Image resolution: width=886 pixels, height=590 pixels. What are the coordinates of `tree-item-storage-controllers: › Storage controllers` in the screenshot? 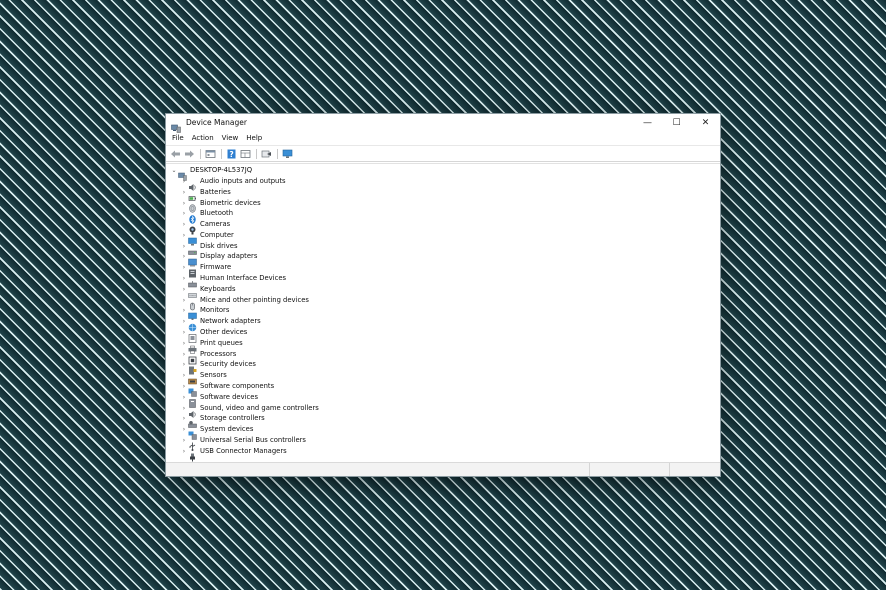 It's located at (249, 421).